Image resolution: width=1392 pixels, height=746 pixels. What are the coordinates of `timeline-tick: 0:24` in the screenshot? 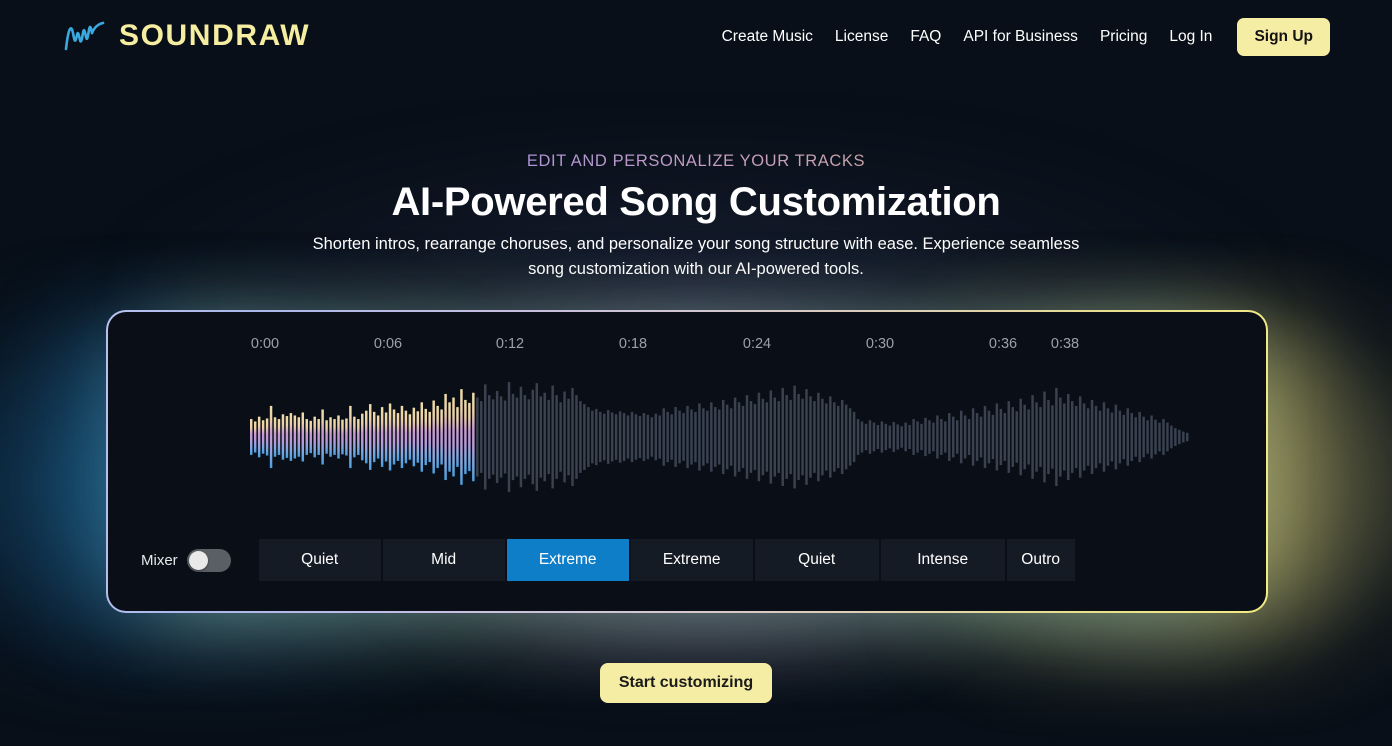 It's located at (757, 344).